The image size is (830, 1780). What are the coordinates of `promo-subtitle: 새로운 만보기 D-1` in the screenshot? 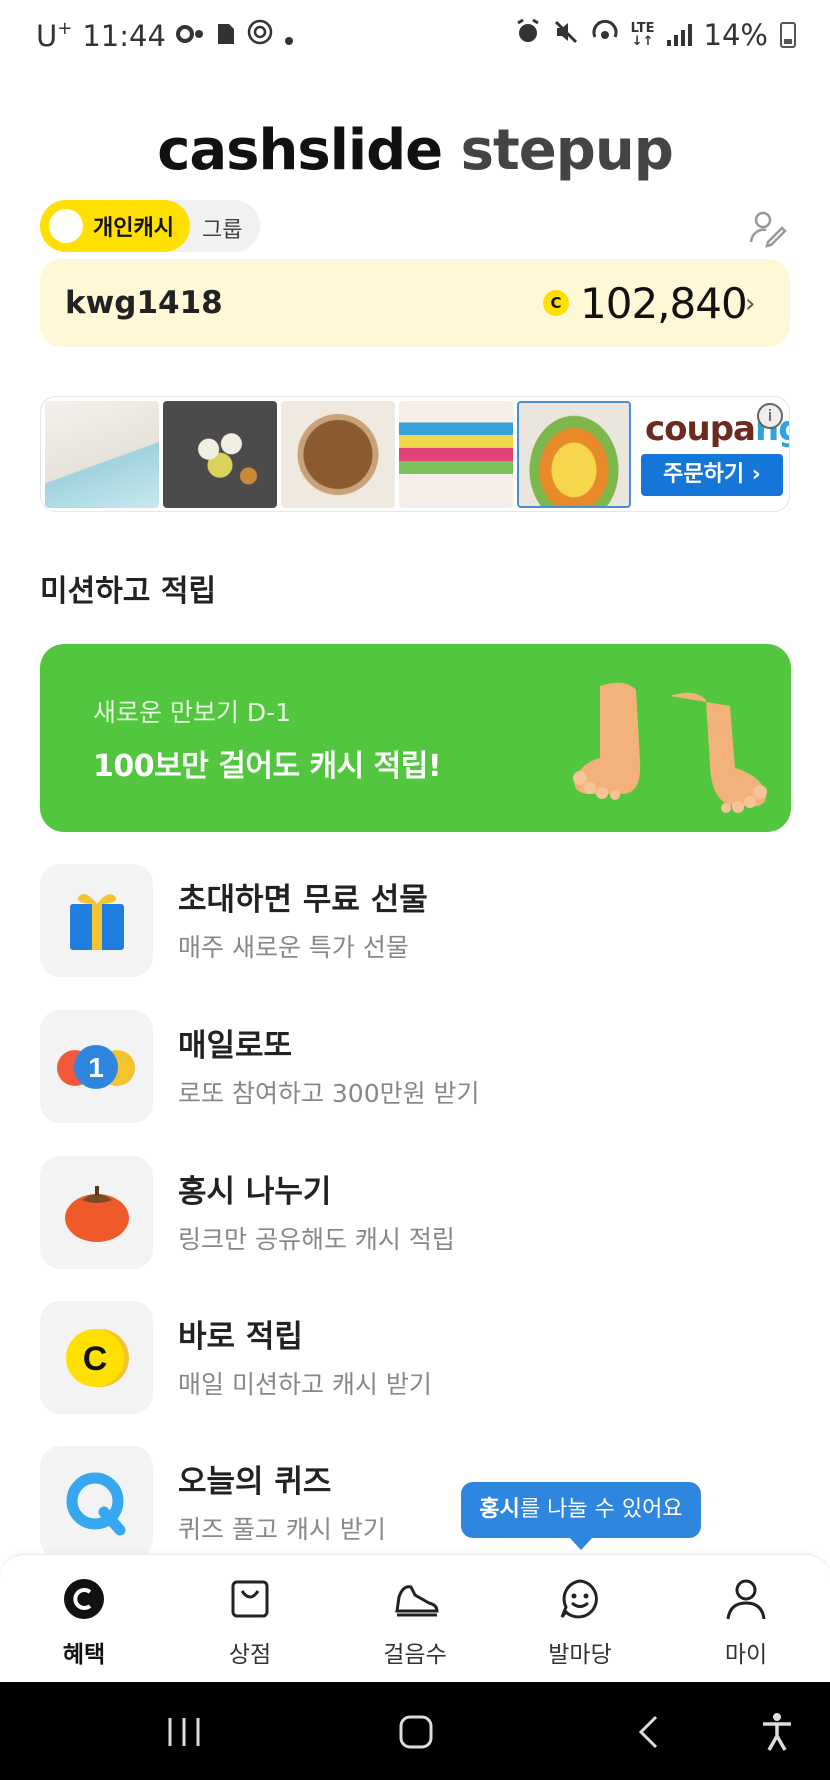 It's located at (192, 712).